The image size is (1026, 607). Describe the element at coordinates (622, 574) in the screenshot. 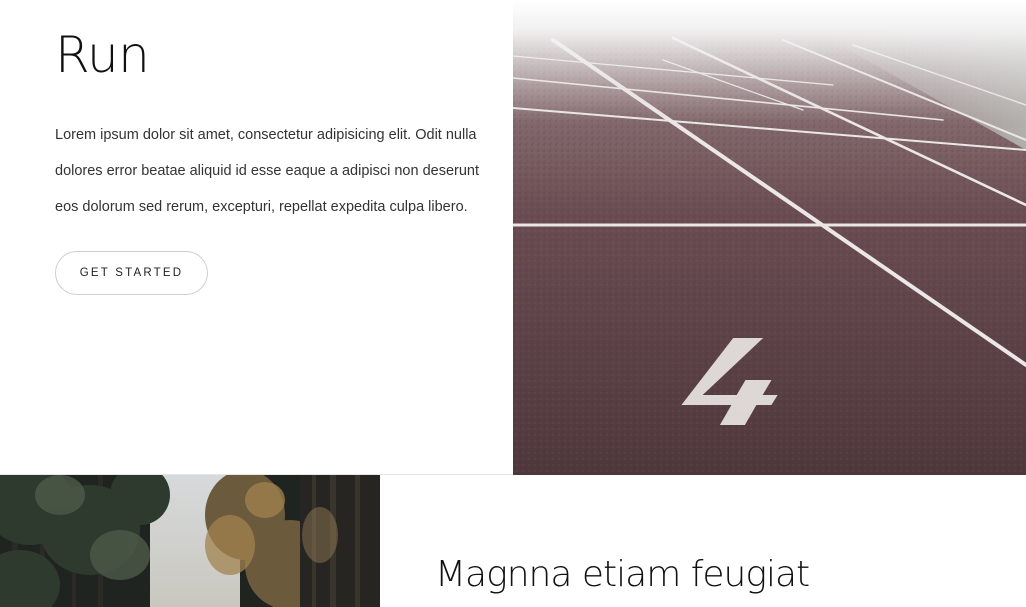

I see `feature-title: Magnna etiam feugiat` at that location.